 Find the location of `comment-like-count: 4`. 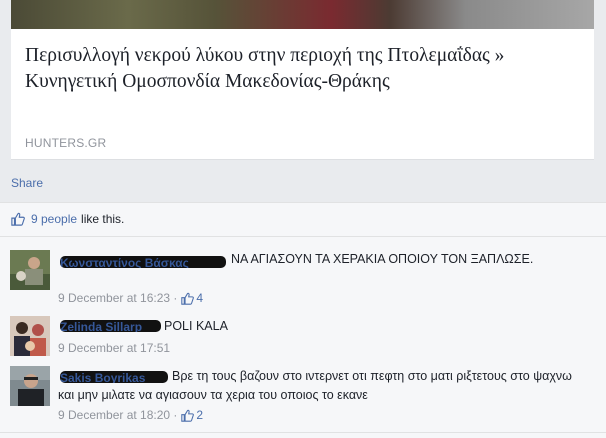

comment-like-count: 4 is located at coordinates (200, 298).